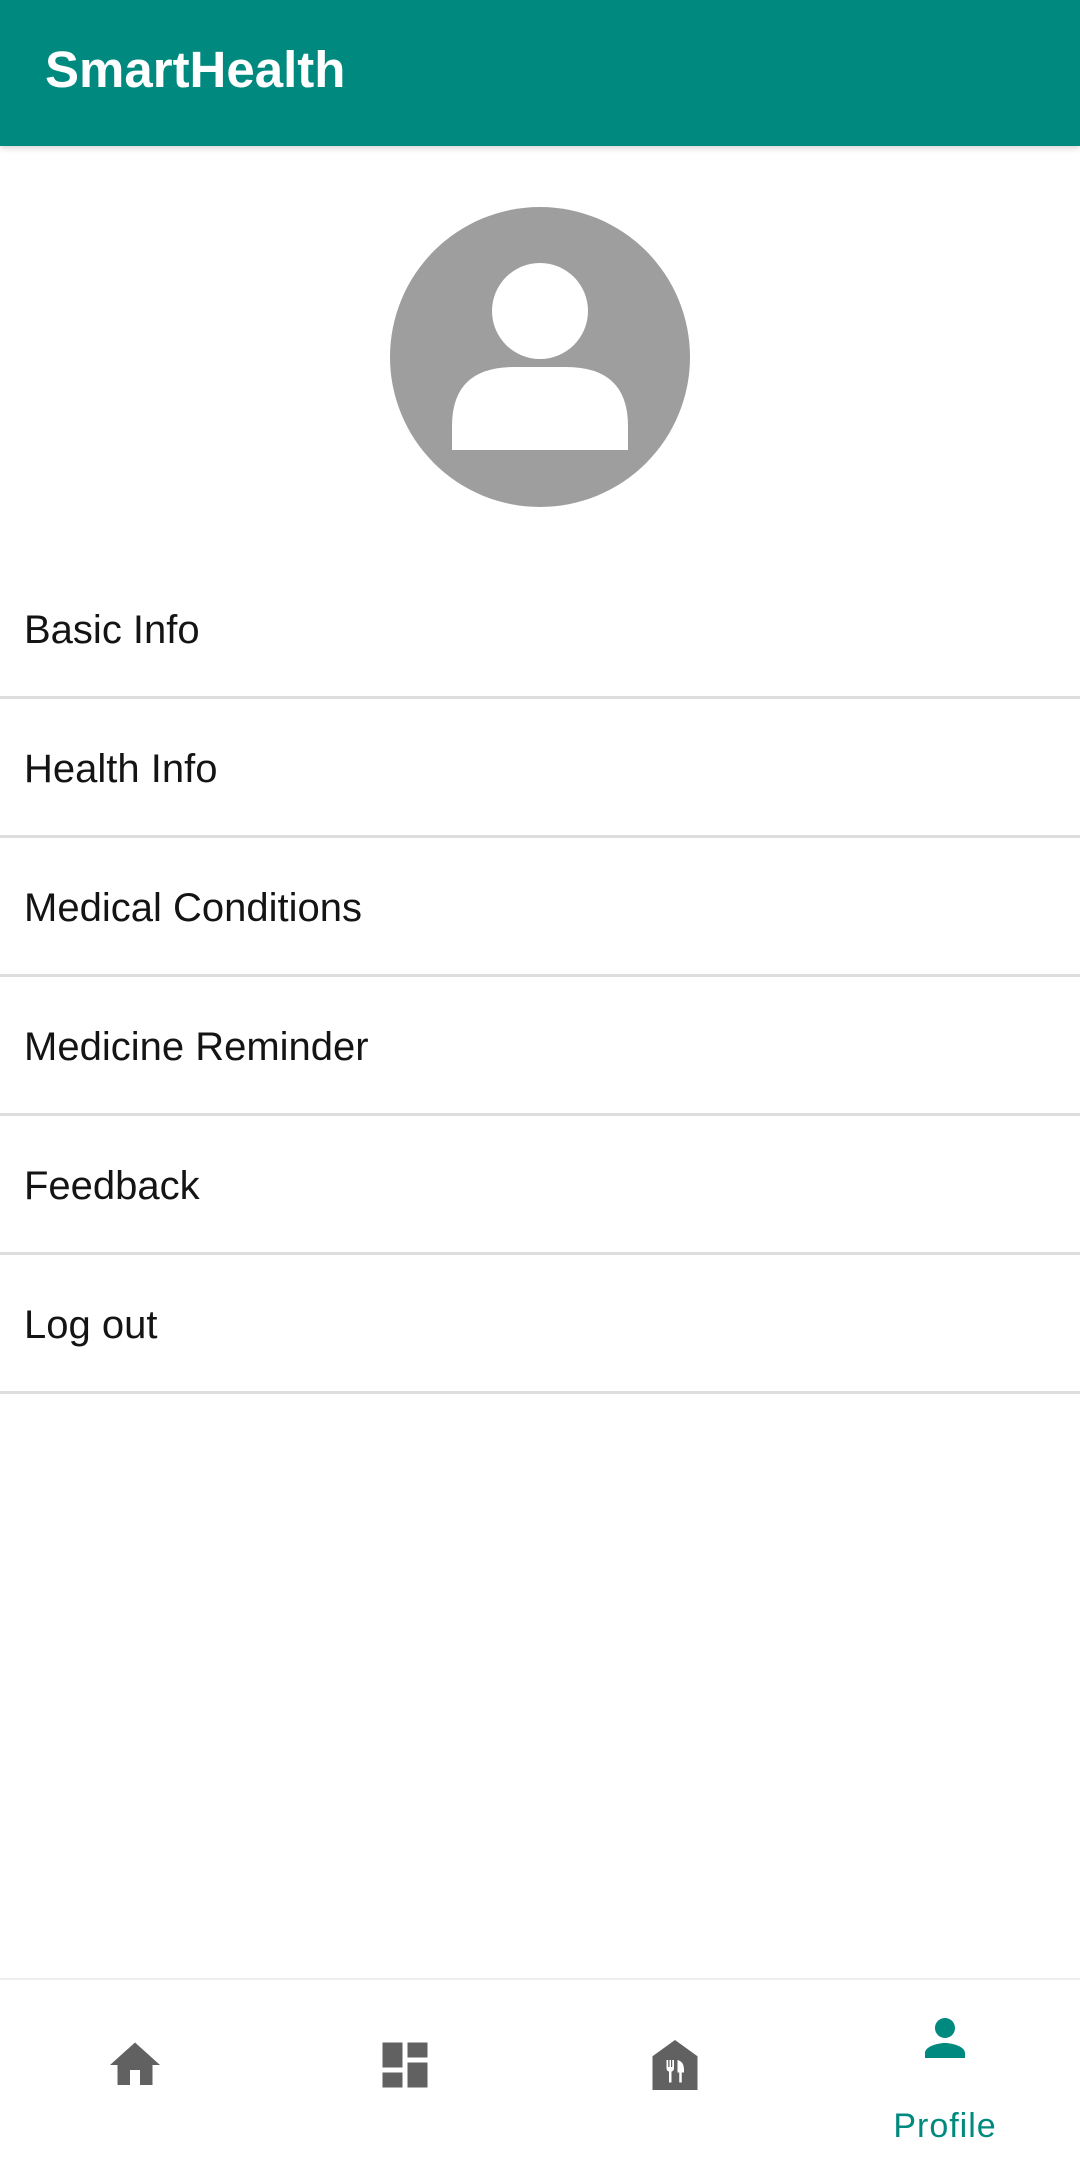 The height and width of the screenshot is (2182, 1080). I want to click on person-placeholder-icon, so click(540, 356).